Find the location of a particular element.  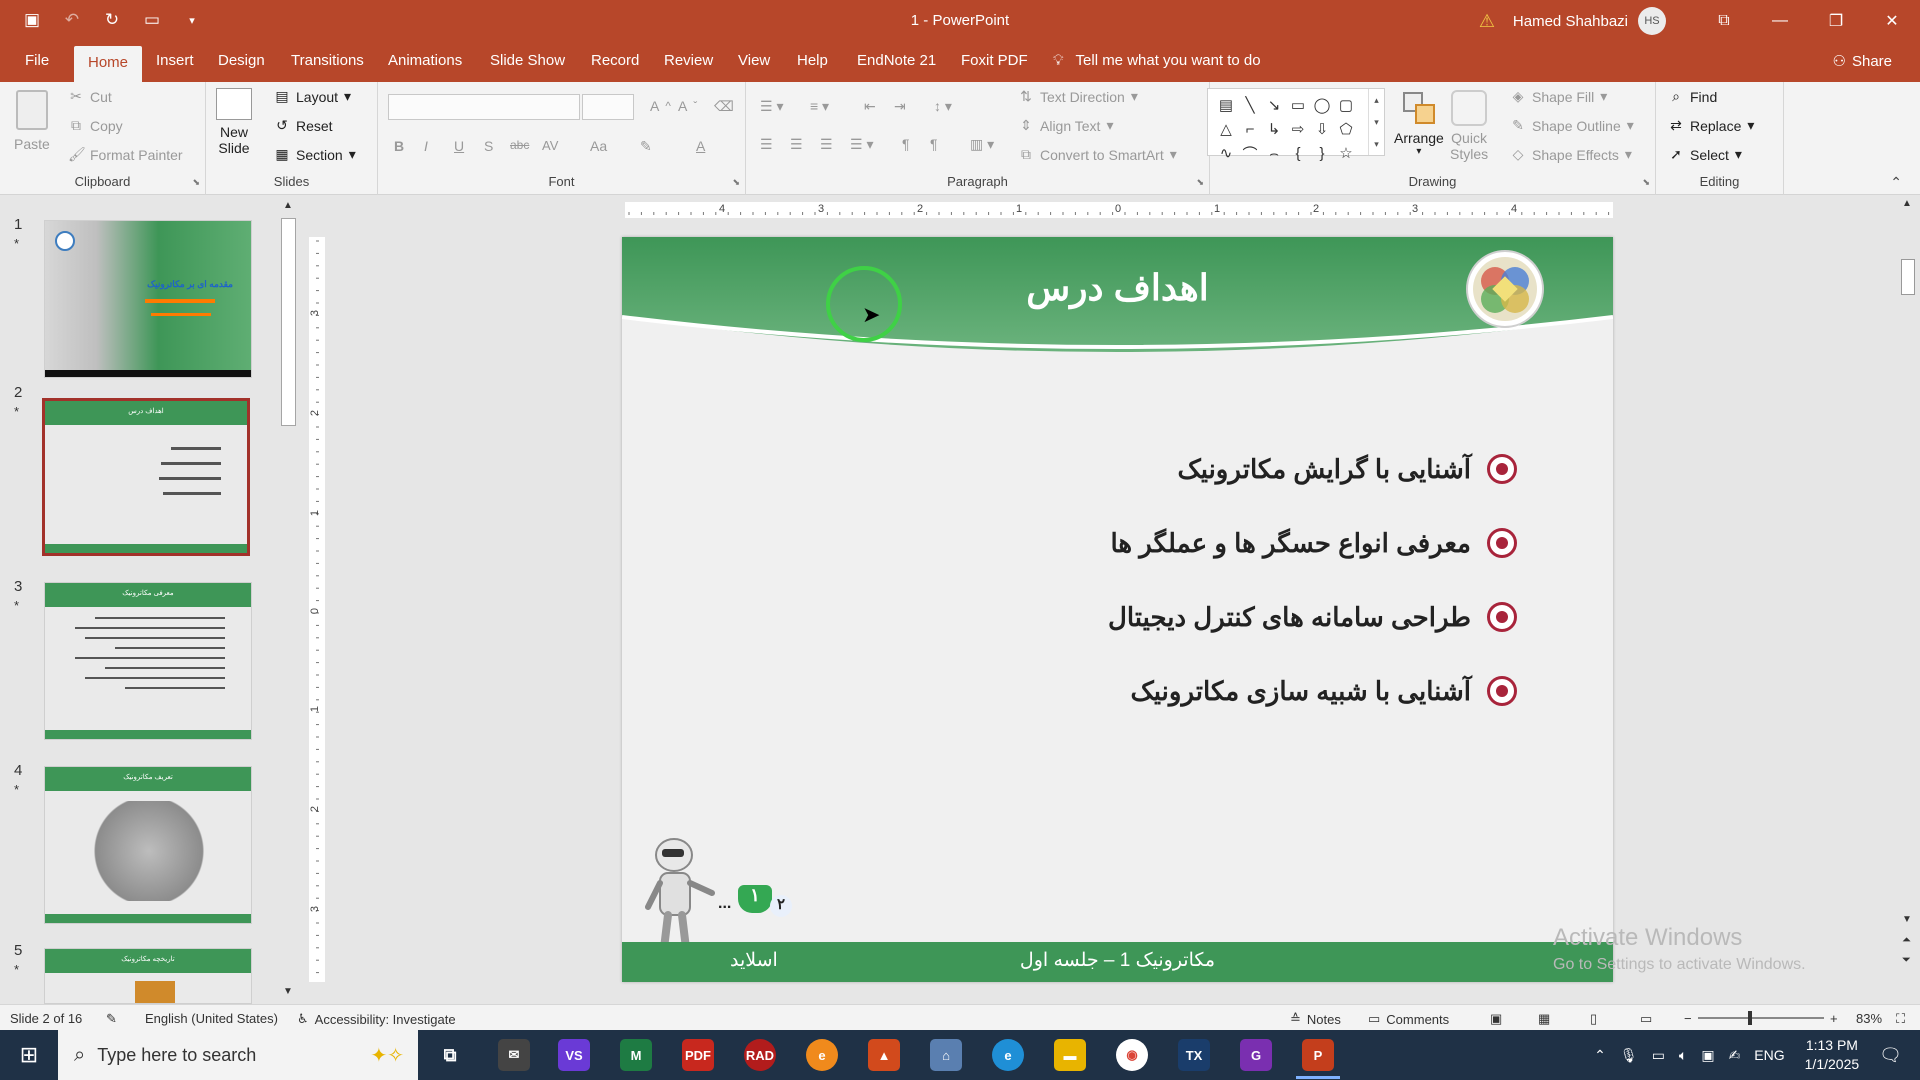

columns-icon: ▥ ▾ is located at coordinates (982, 144).